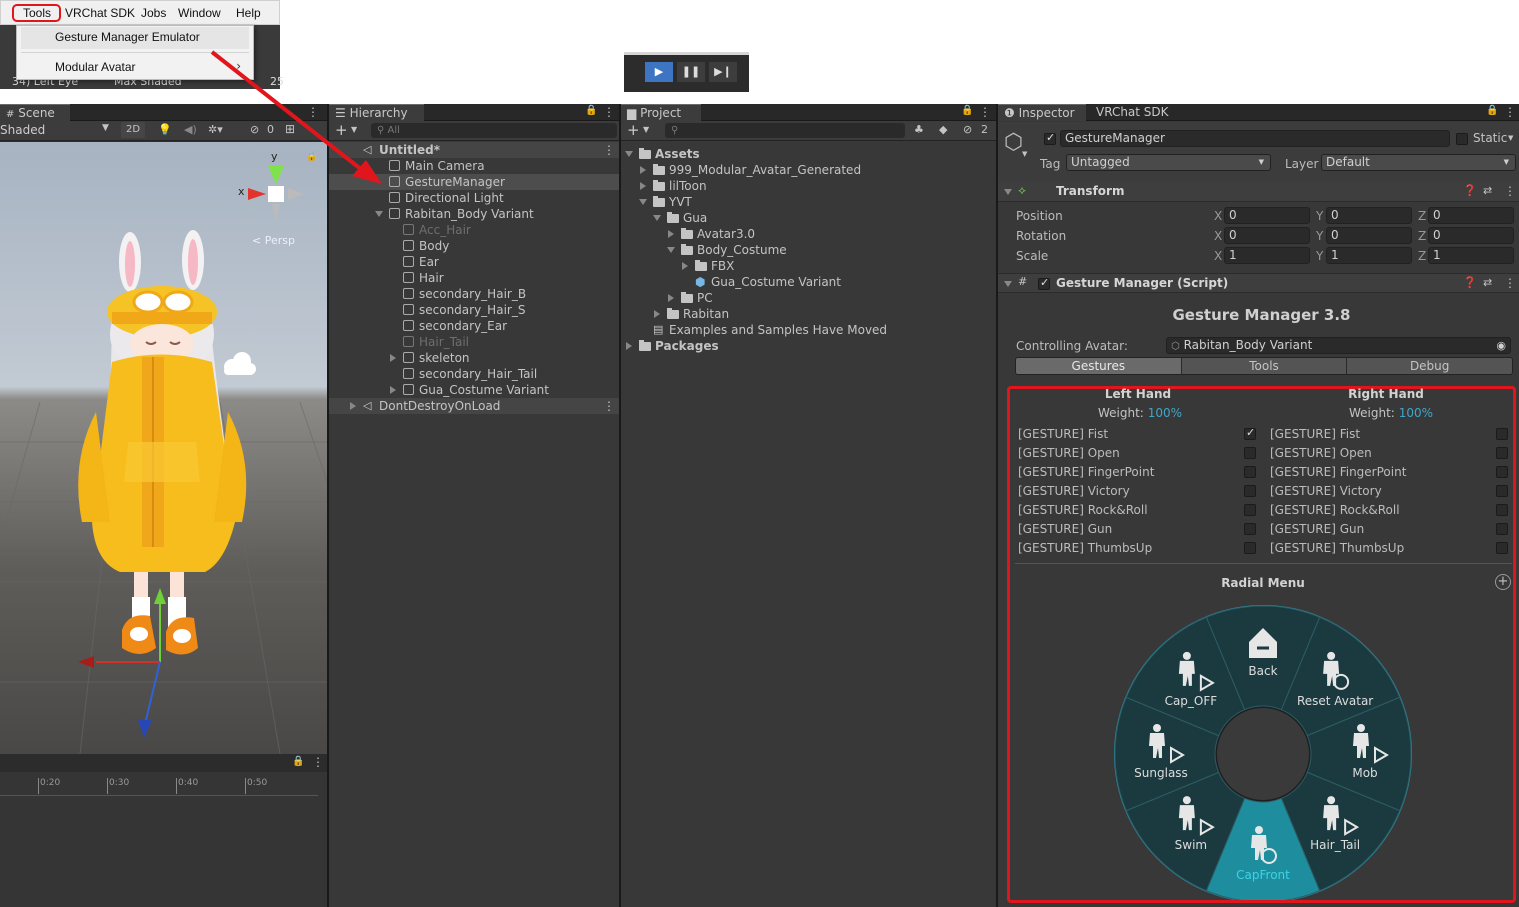 This screenshot has width=1519, height=907. Describe the element at coordinates (723, 72) in the screenshot. I see `step-button: ▶❙` at that location.